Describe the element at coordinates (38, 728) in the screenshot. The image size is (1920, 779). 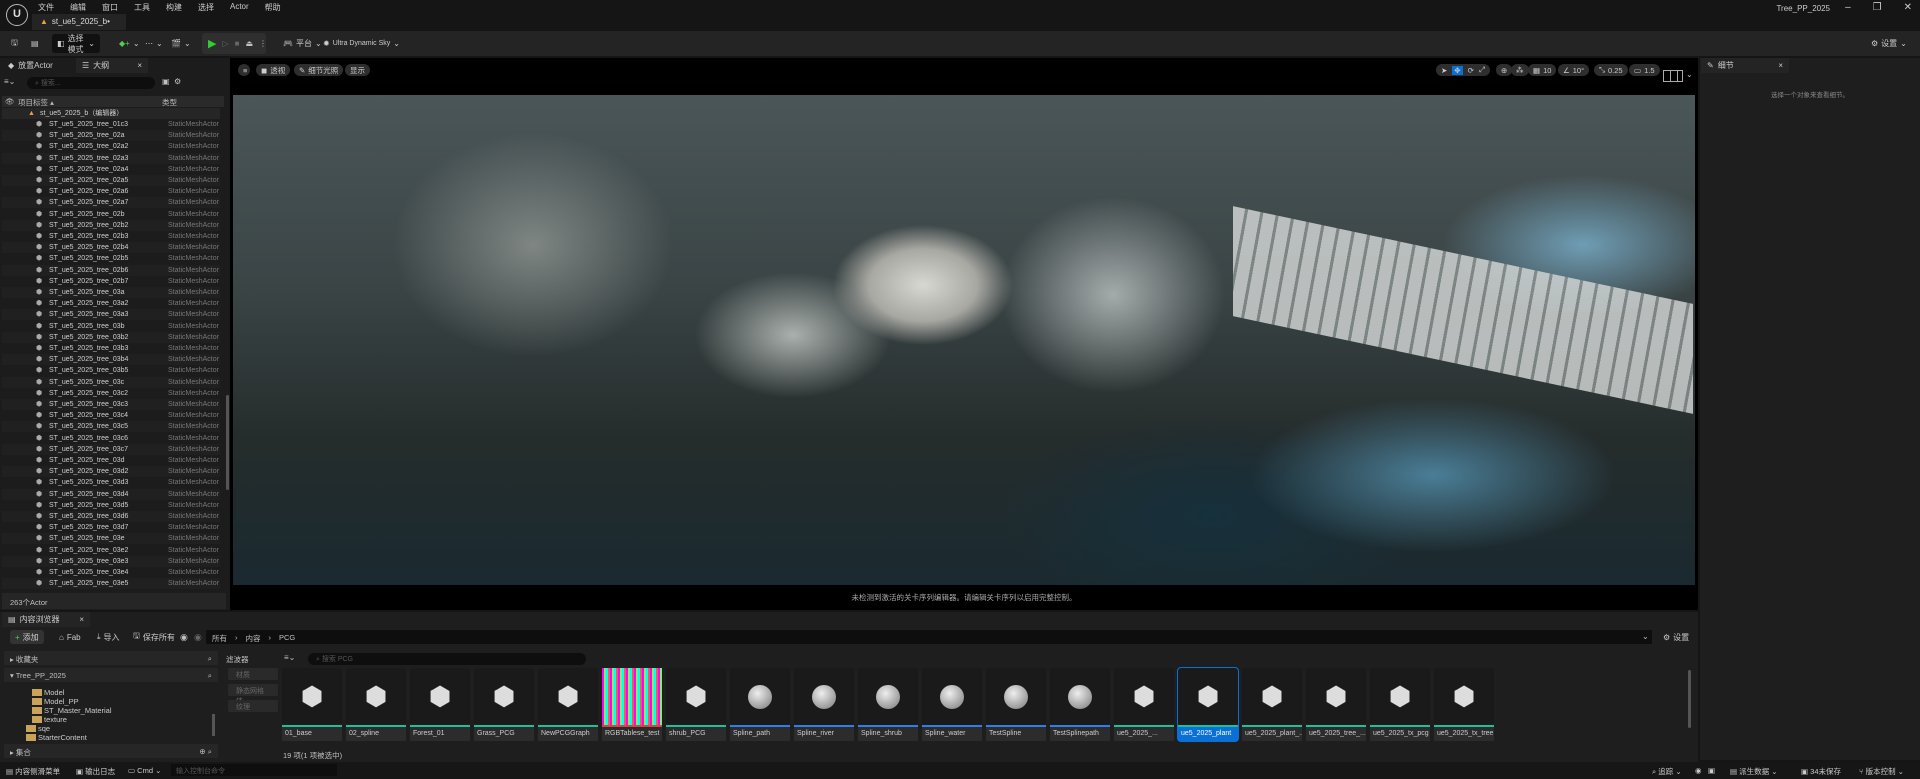
I see `folder-sqe: sqe` at that location.